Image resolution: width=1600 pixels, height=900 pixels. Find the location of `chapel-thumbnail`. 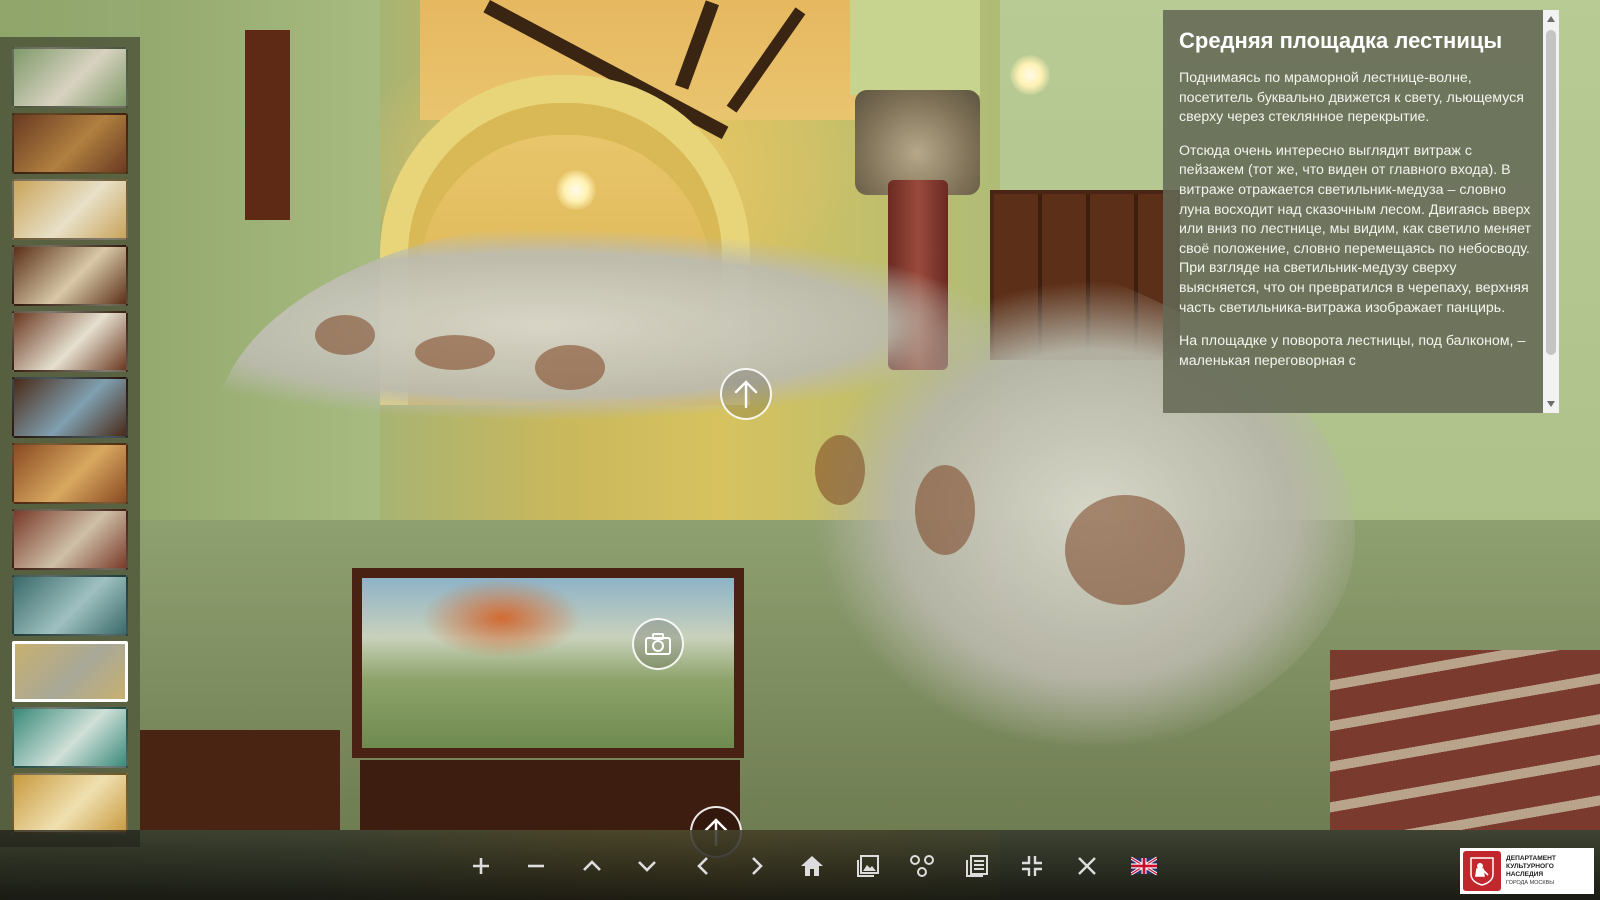

chapel-thumbnail is located at coordinates (70, 737).